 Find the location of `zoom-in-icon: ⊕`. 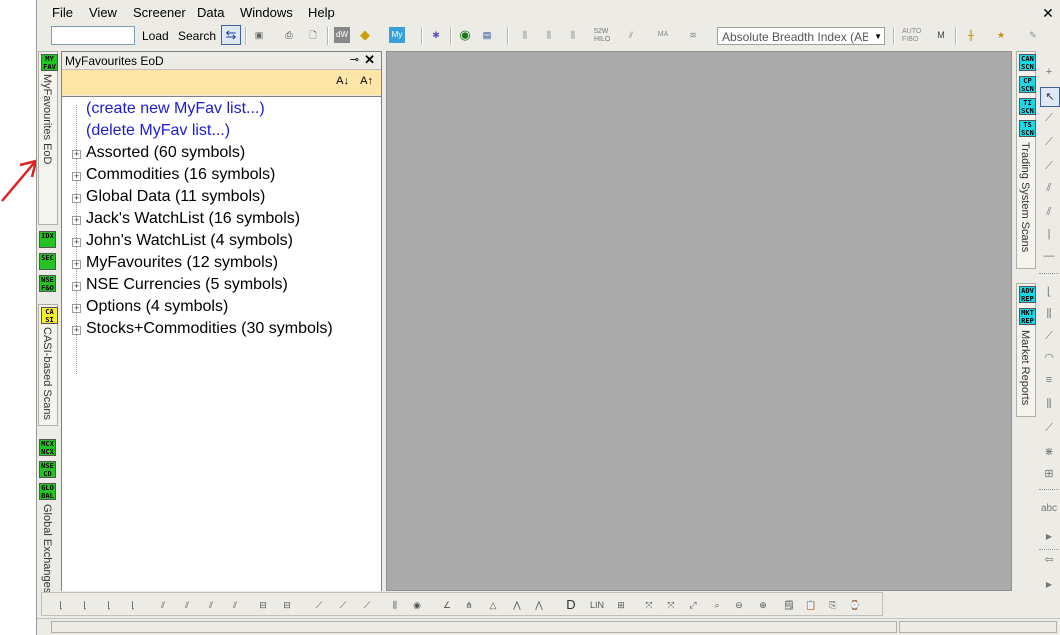

zoom-in-icon: ⊕ is located at coordinates (763, 605).